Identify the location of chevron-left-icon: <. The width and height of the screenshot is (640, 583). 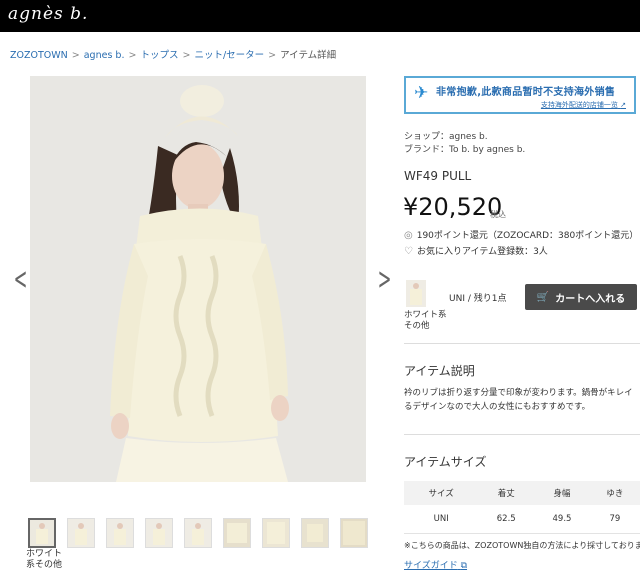
(20, 279).